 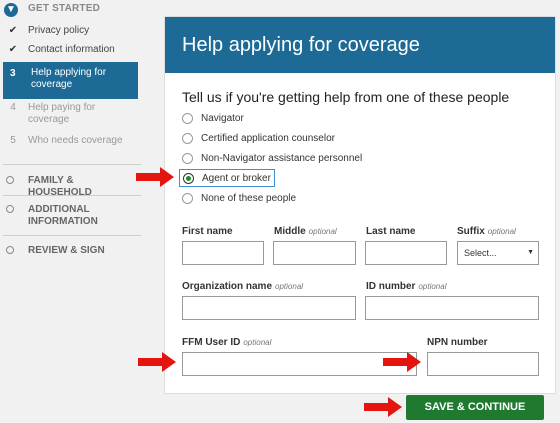 I want to click on sidebar-item-label: Help paying for coverage, so click(x=62, y=113).